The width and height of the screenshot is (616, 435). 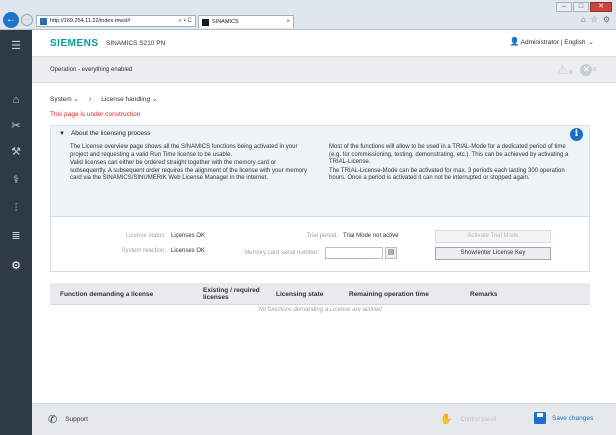 What do you see at coordinates (493, 236) in the screenshot?
I see `activate-trial-button: Activate Trial Mode` at bounding box center [493, 236].